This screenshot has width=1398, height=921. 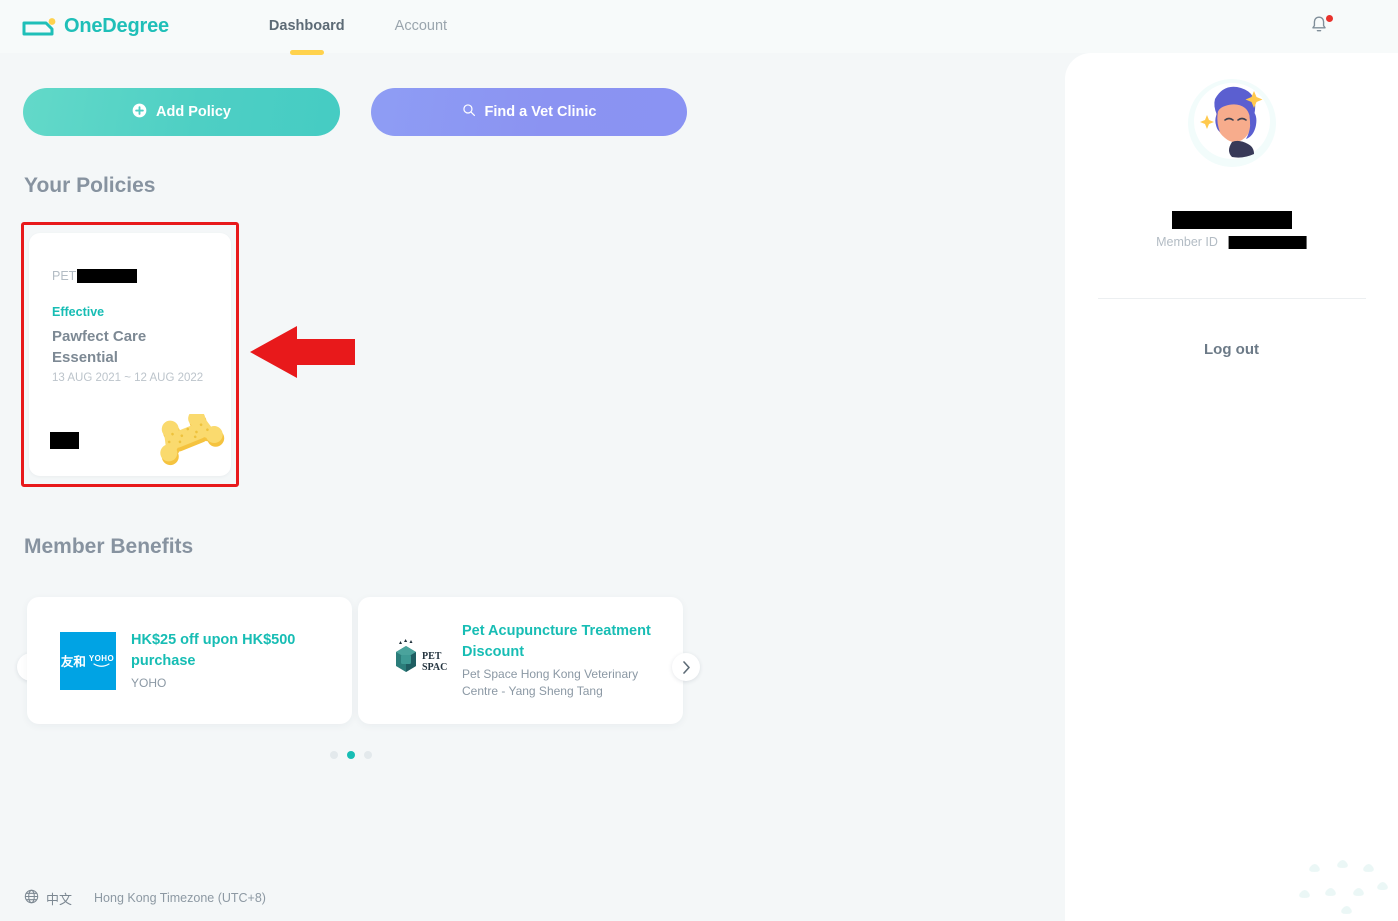 What do you see at coordinates (40, 27) in the screenshot?
I see `onedegree-logo-icon` at bounding box center [40, 27].